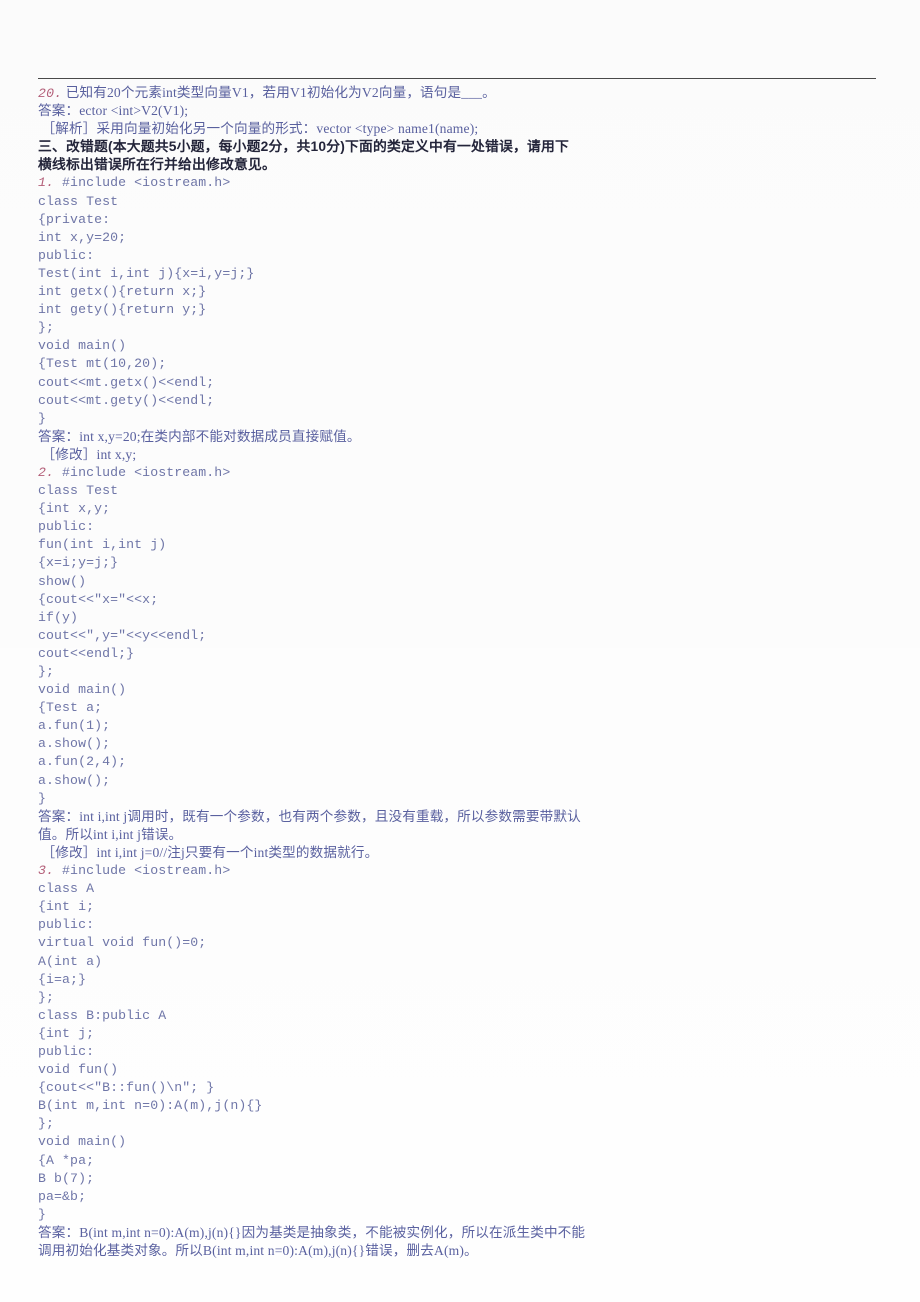  I want to click on question-number: 20., so click(50, 93).